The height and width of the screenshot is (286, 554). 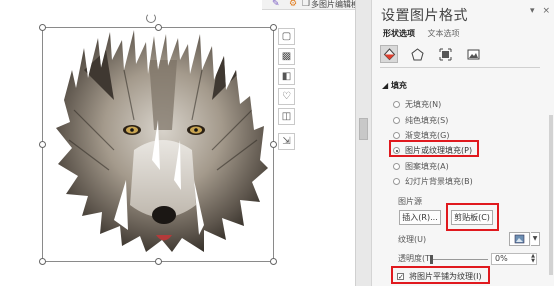 I want to click on highlight-clipboard, so click(x=472, y=217).